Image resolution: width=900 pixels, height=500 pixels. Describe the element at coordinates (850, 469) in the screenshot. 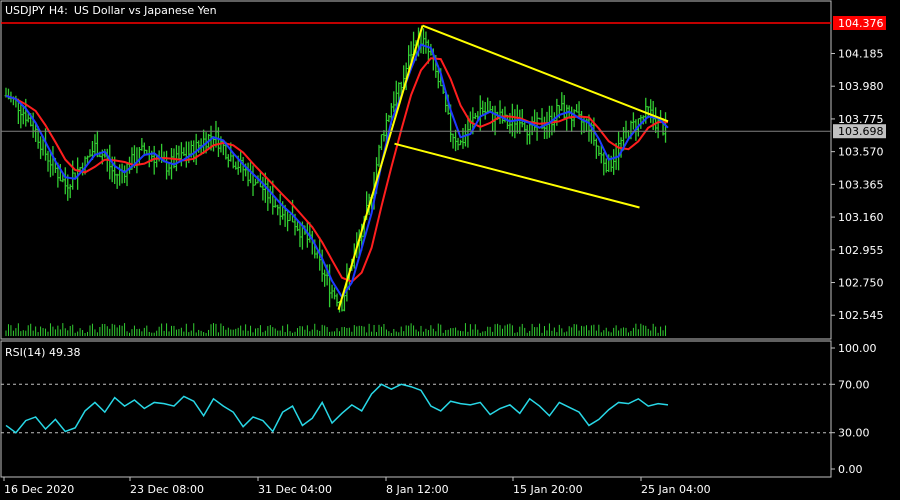

I see `rsi-tick-label: 0.00` at that location.